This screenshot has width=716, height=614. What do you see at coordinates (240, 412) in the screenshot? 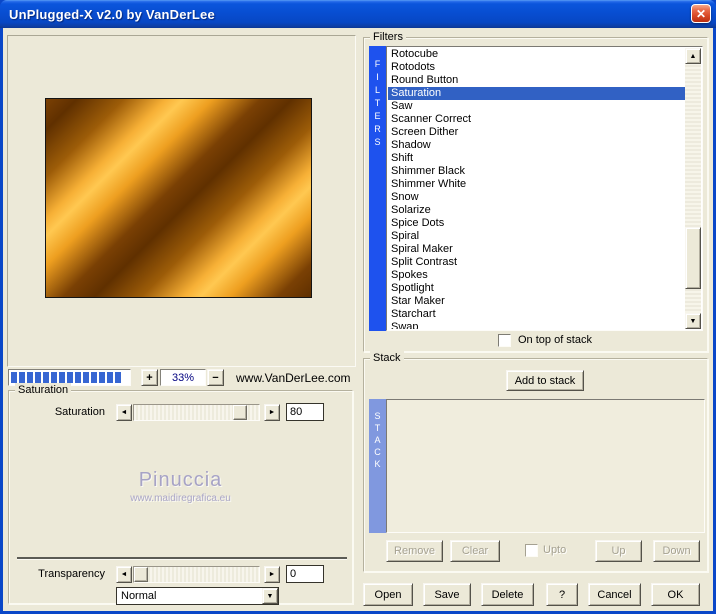
I see `saturation-slider-thumb` at bounding box center [240, 412].